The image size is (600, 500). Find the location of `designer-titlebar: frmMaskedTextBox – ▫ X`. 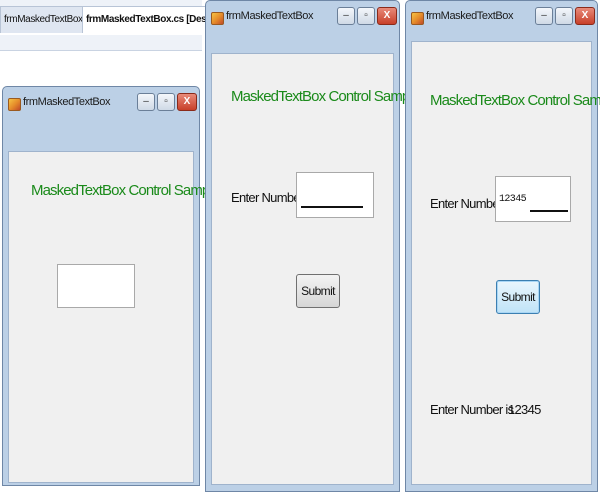

designer-titlebar: frmMaskedTextBox – ▫ X is located at coordinates (101, 104).